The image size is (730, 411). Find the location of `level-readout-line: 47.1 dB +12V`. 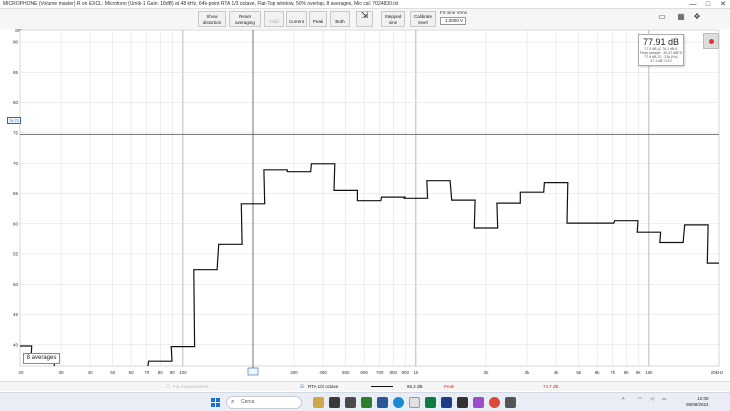

level-readout-line: 47.1 dB +12V is located at coordinates (661, 61).